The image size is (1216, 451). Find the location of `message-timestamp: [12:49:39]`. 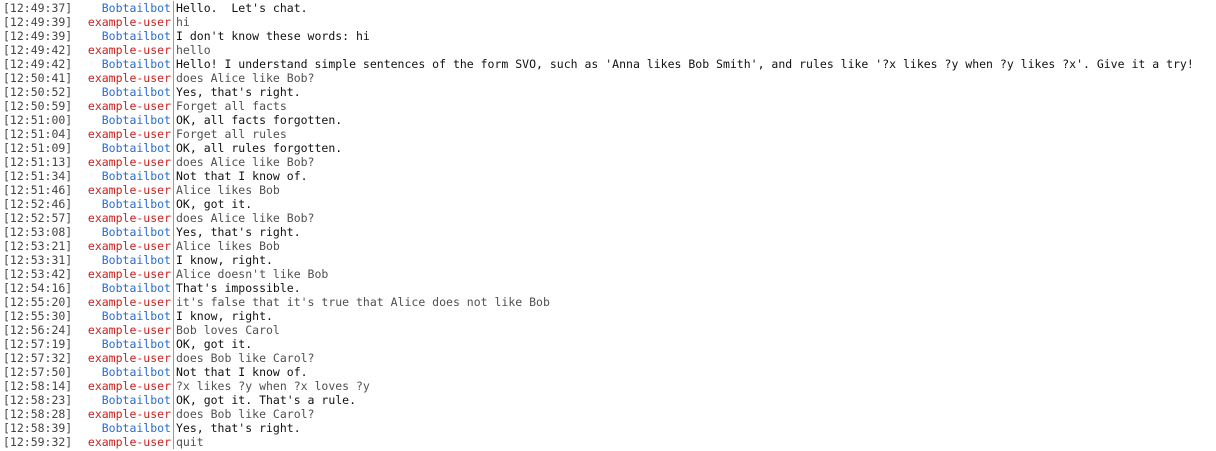

message-timestamp: [12:49:39] is located at coordinates (38, 36).